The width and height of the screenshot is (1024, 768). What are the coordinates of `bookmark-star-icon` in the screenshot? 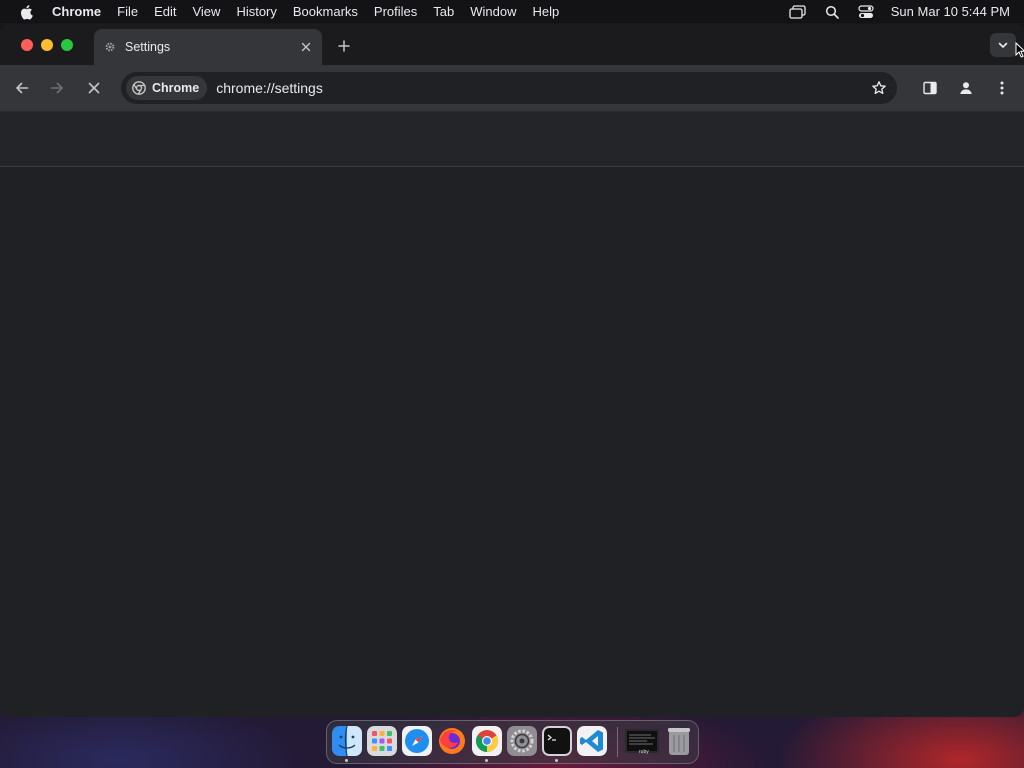 It's located at (879, 88).